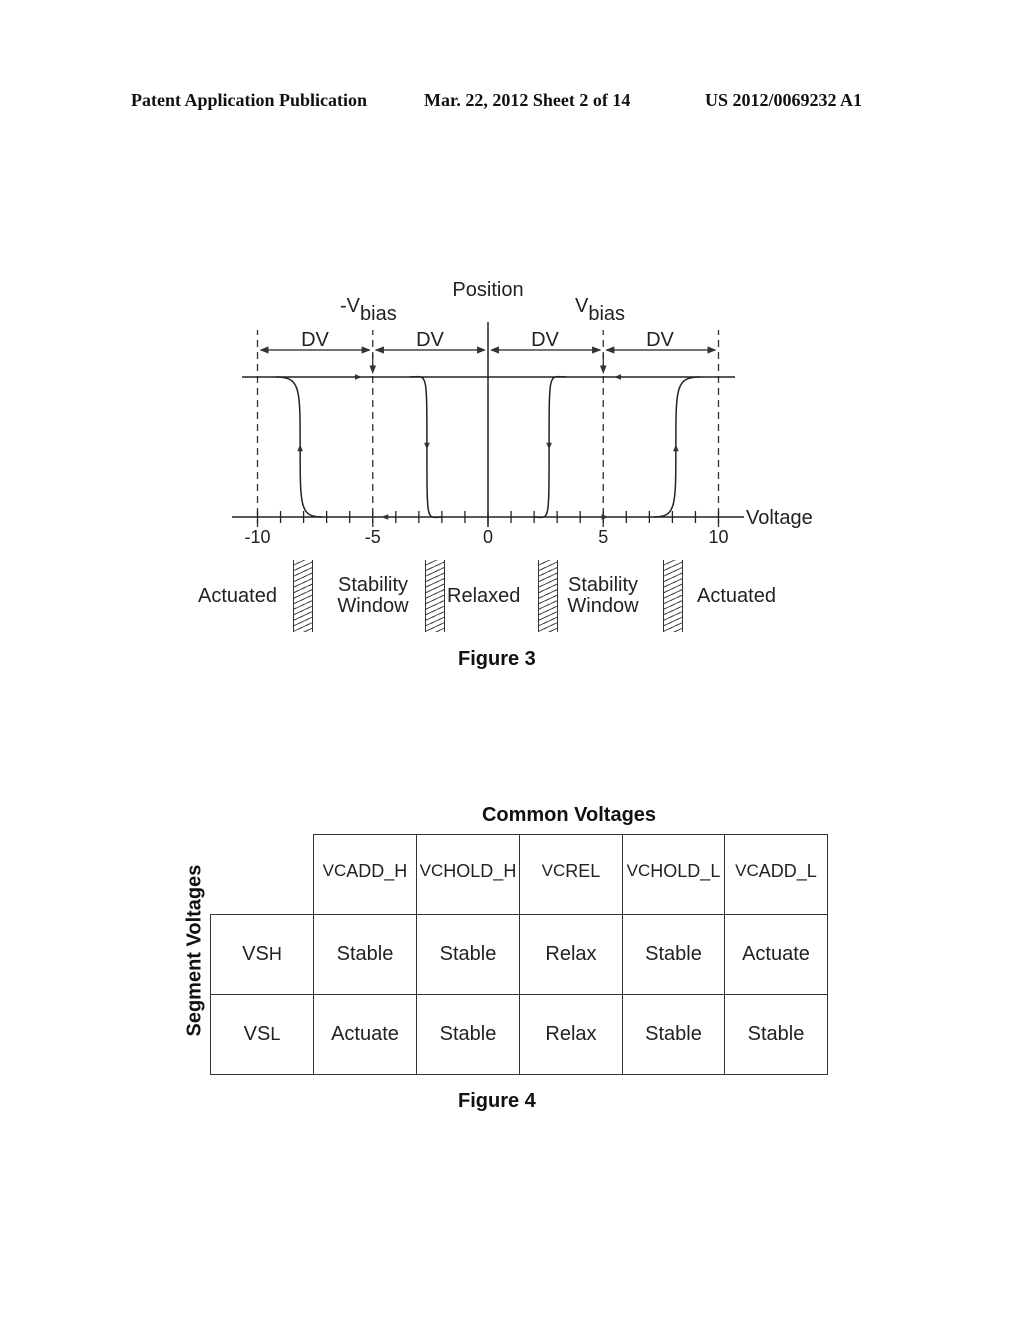 The height and width of the screenshot is (1320, 1024). I want to click on dv-label-3: DV, so click(545, 340).